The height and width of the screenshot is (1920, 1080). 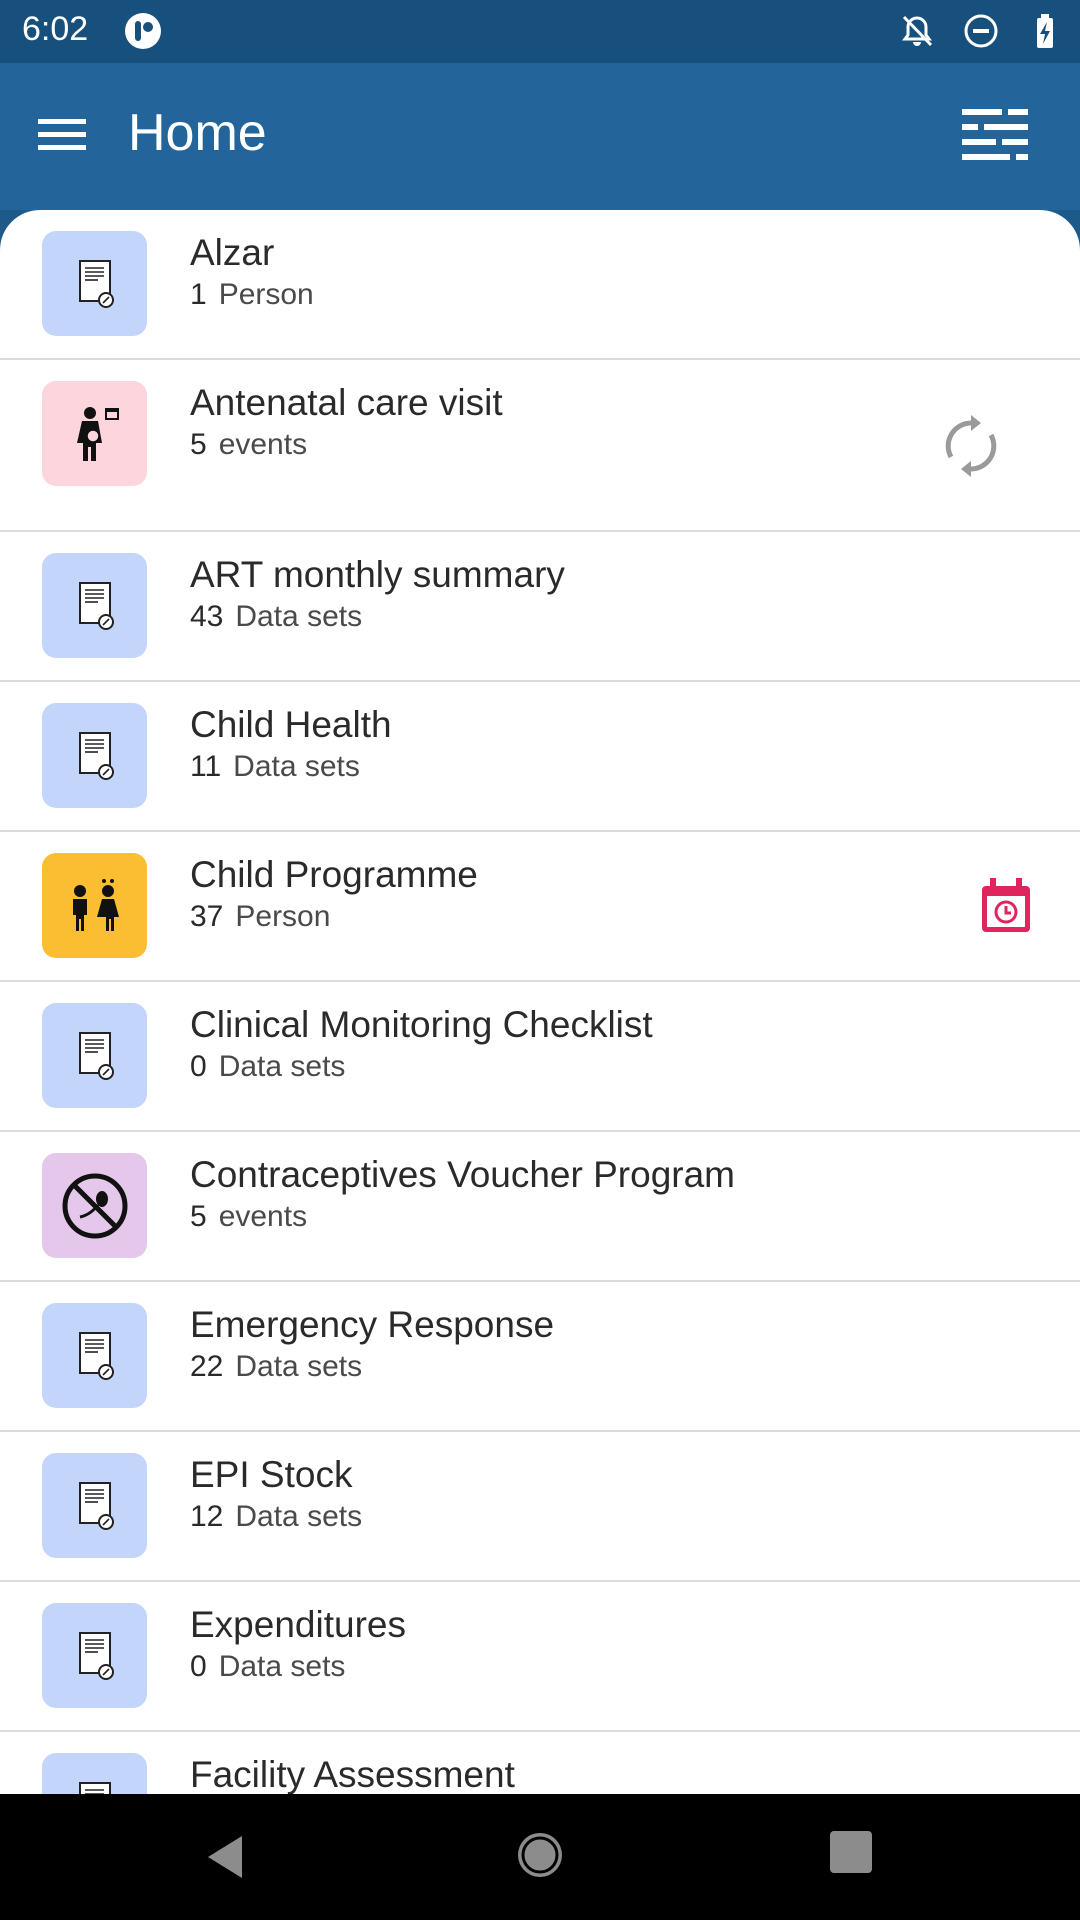 I want to click on sync-icon, so click(x=971, y=446).